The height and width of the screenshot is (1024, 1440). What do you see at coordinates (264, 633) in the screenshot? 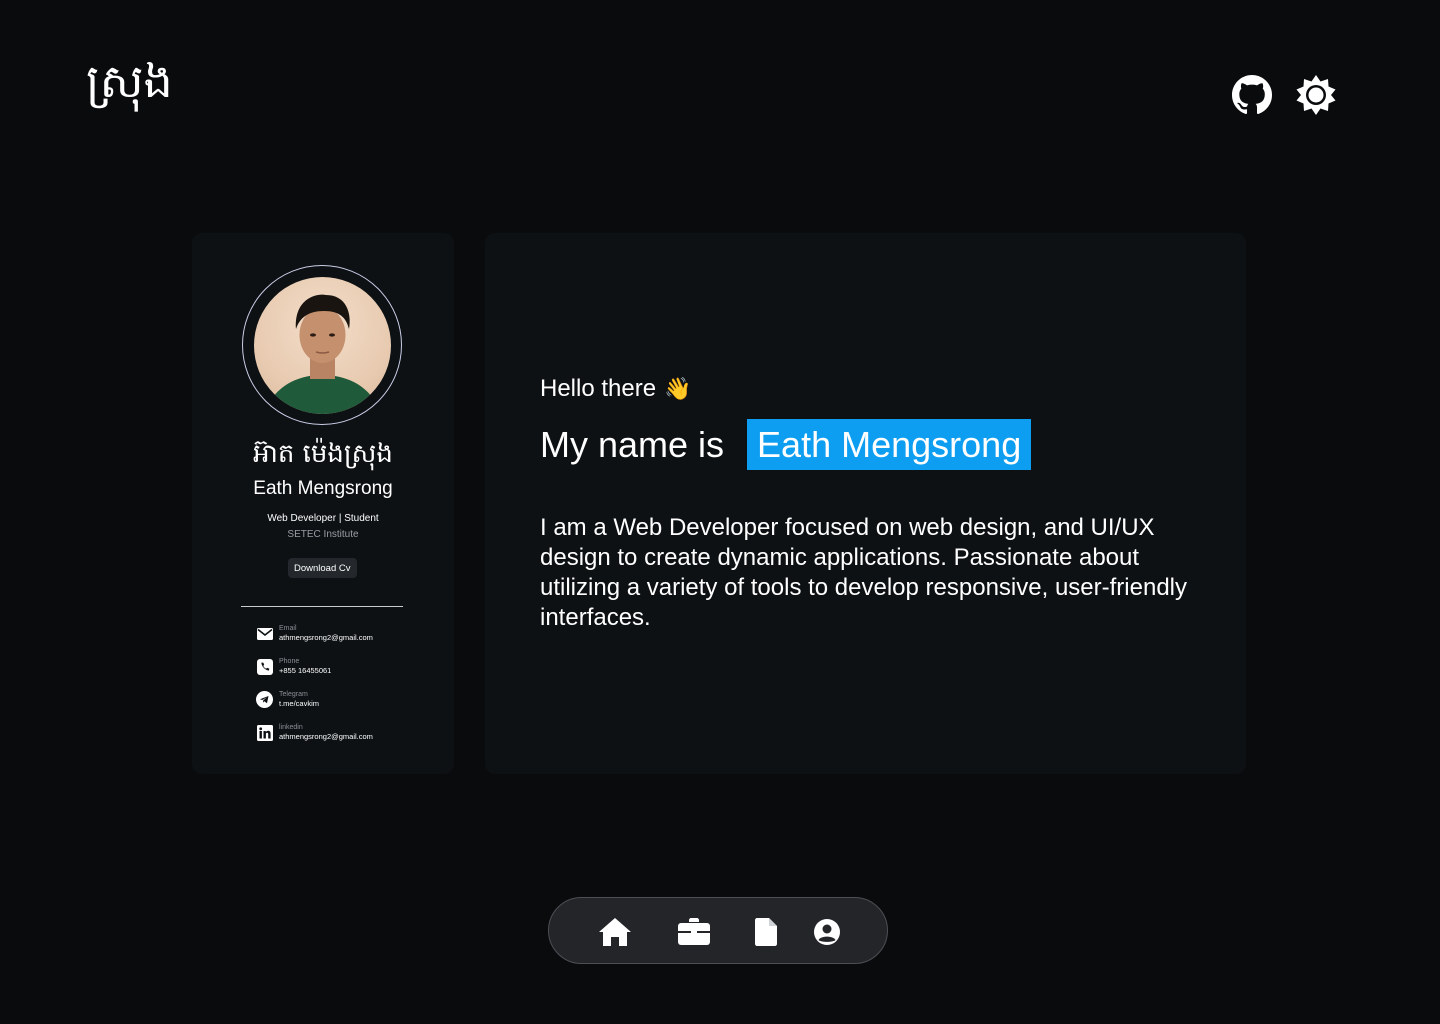
I see `mail-icon` at bounding box center [264, 633].